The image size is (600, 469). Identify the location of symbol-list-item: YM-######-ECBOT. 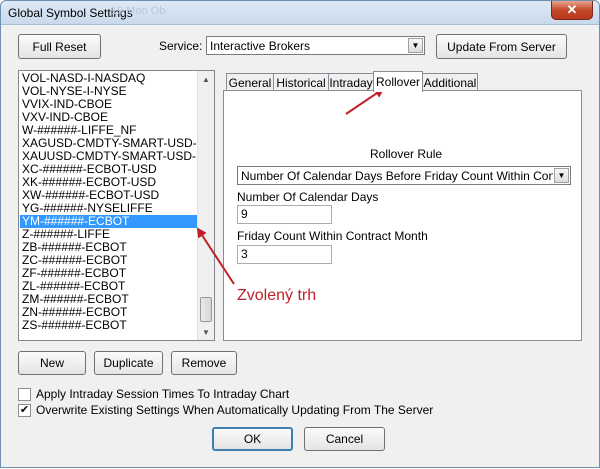
(109, 221).